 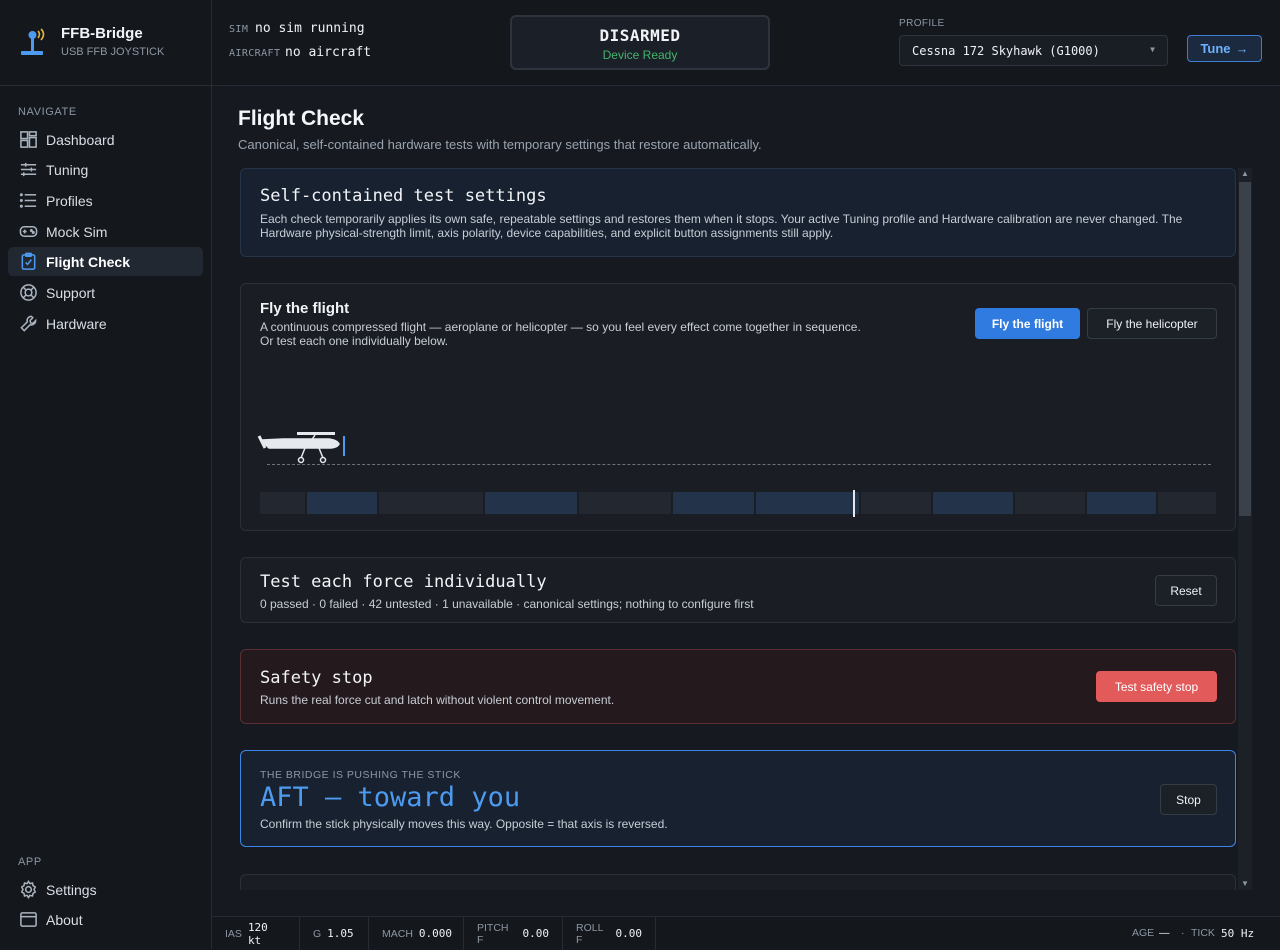 I want to click on metric-key: G, so click(x=317, y=933).